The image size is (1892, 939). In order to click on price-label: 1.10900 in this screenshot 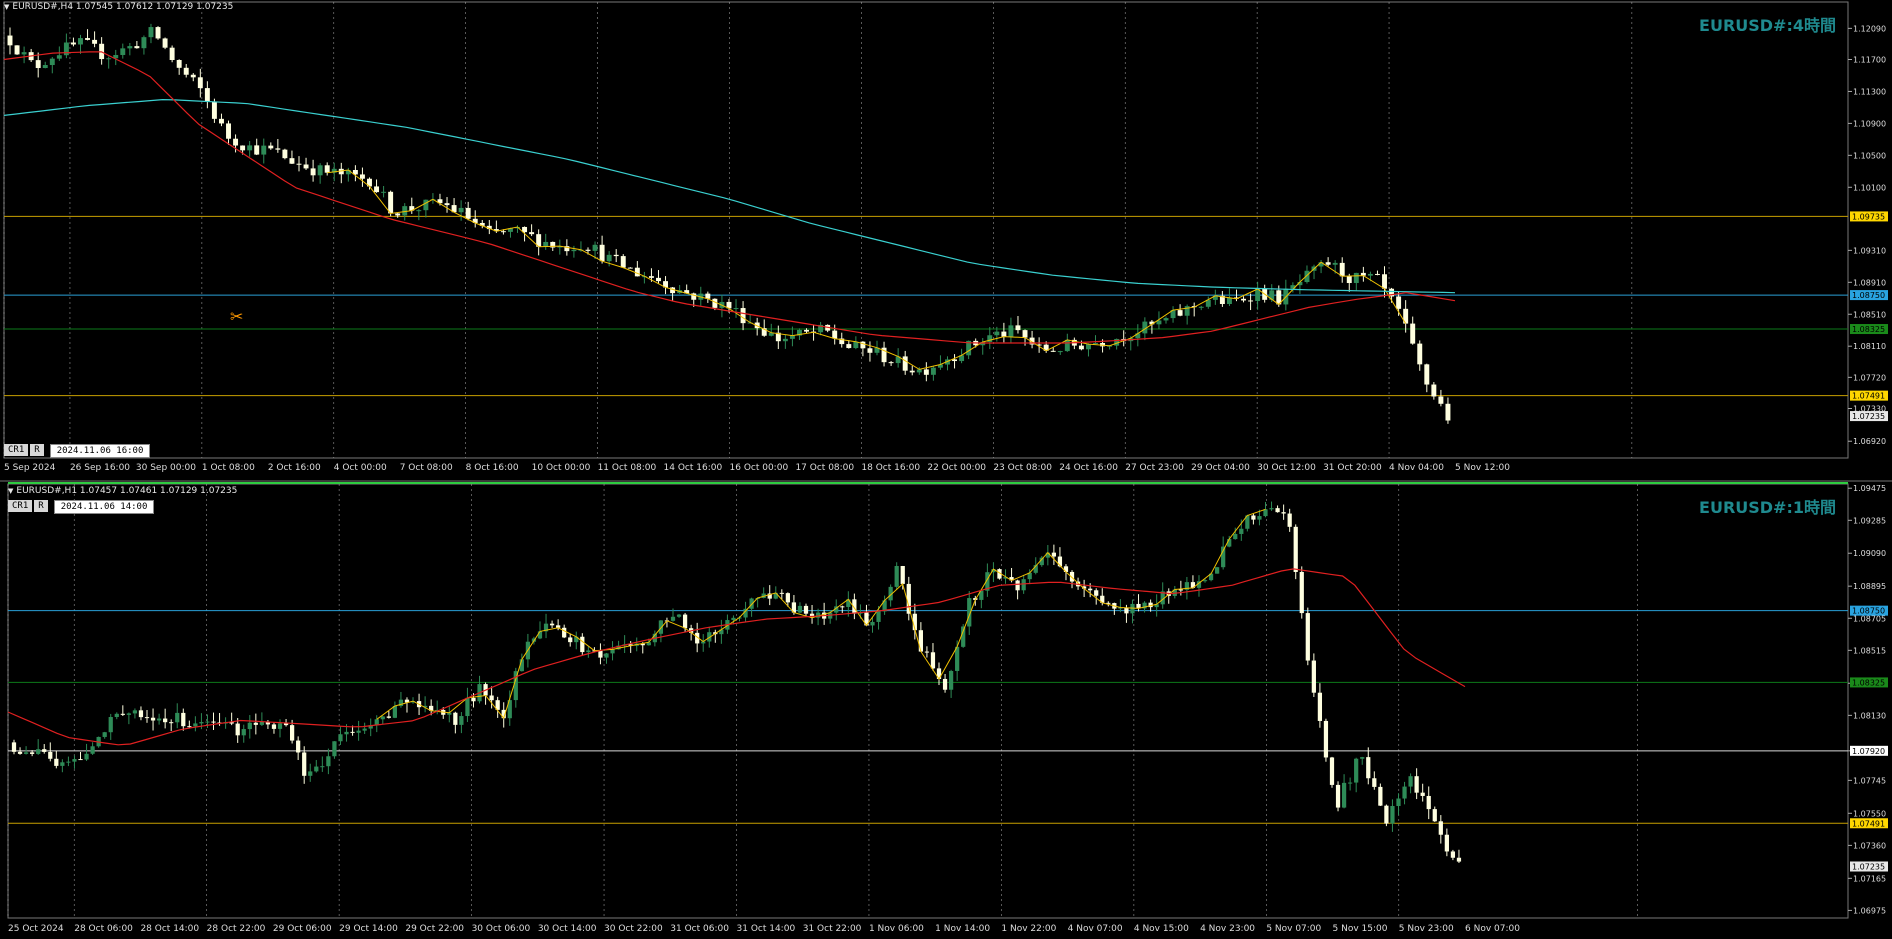, I will do `click(1869, 123)`.